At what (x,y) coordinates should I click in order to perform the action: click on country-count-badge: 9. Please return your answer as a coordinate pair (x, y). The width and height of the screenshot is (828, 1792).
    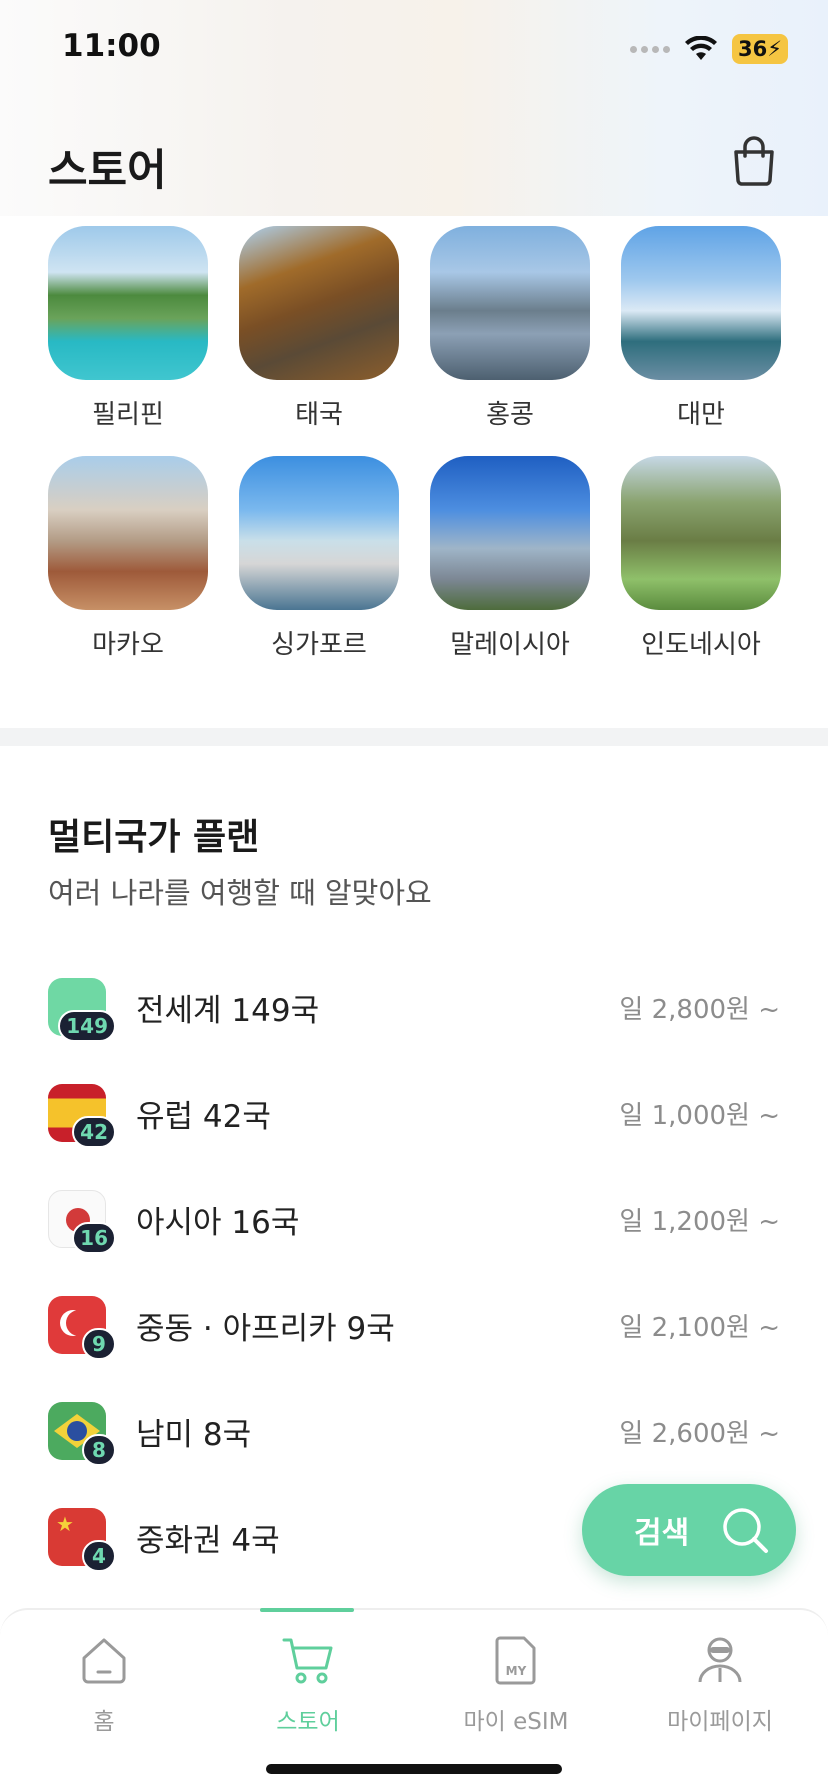
    Looking at the image, I should click on (99, 1344).